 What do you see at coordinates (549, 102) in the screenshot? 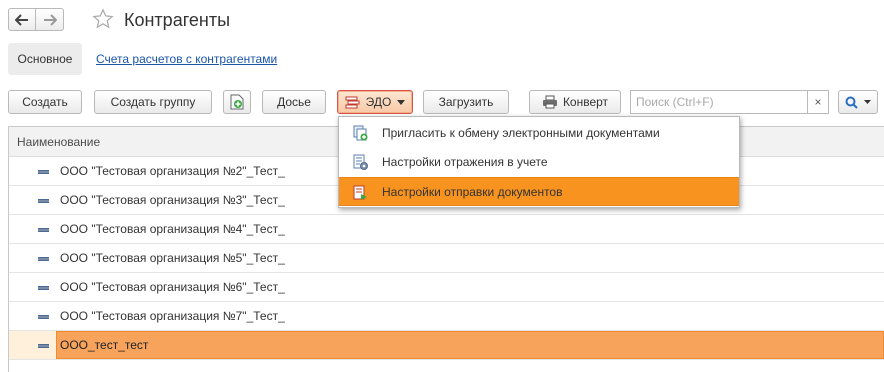
I see `printer-icon` at bounding box center [549, 102].